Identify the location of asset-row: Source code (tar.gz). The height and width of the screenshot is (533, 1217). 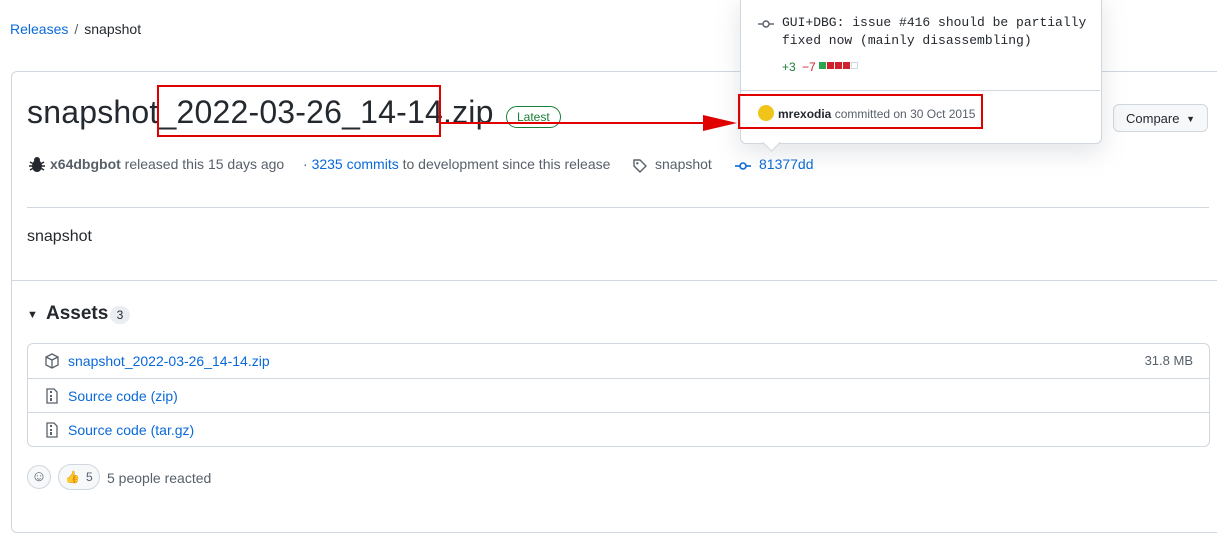
(618, 429).